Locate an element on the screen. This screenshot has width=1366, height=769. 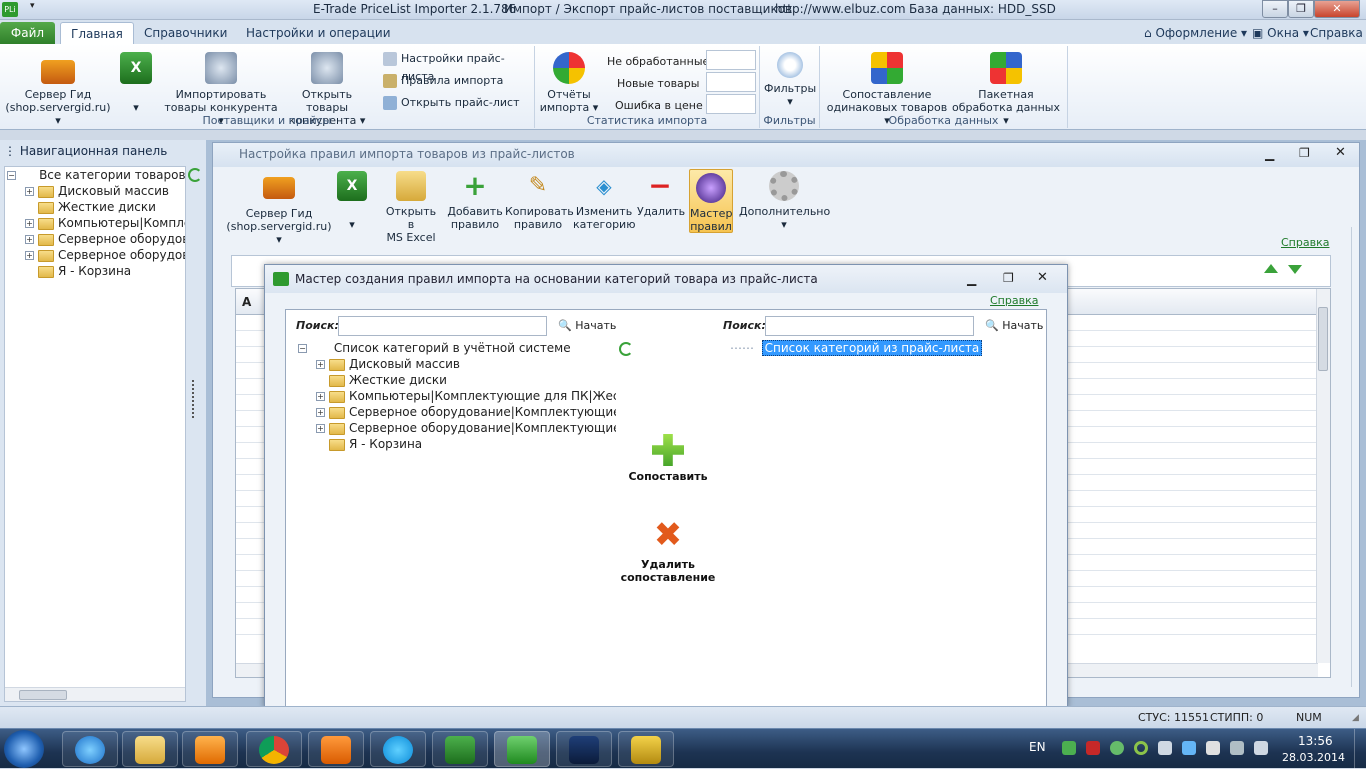
taskbar-pli is located at coordinates (522, 749).